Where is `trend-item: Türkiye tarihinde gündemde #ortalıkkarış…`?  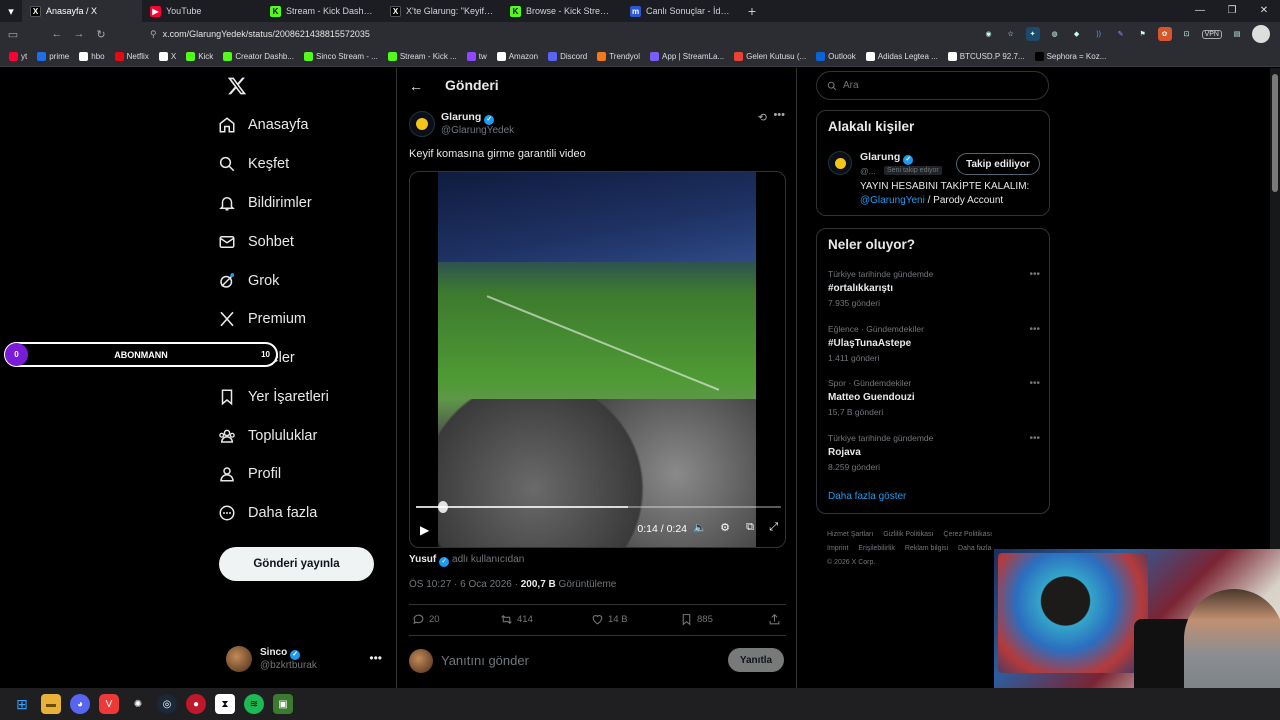 trend-item: Türkiye tarihinde gündemde #ortalıkkarış… is located at coordinates (934, 292).